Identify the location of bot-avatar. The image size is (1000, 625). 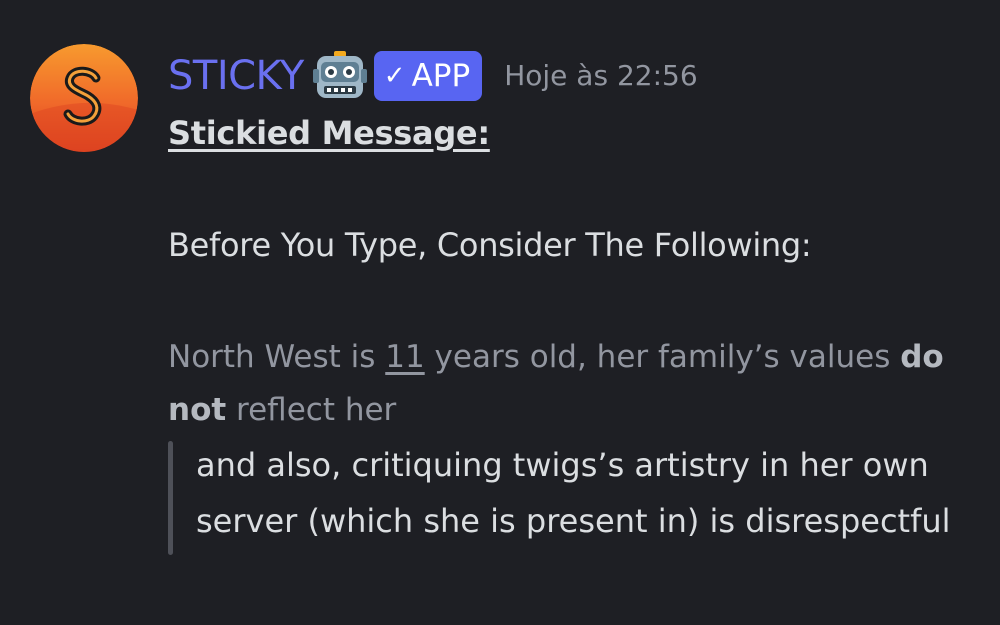
(84, 98).